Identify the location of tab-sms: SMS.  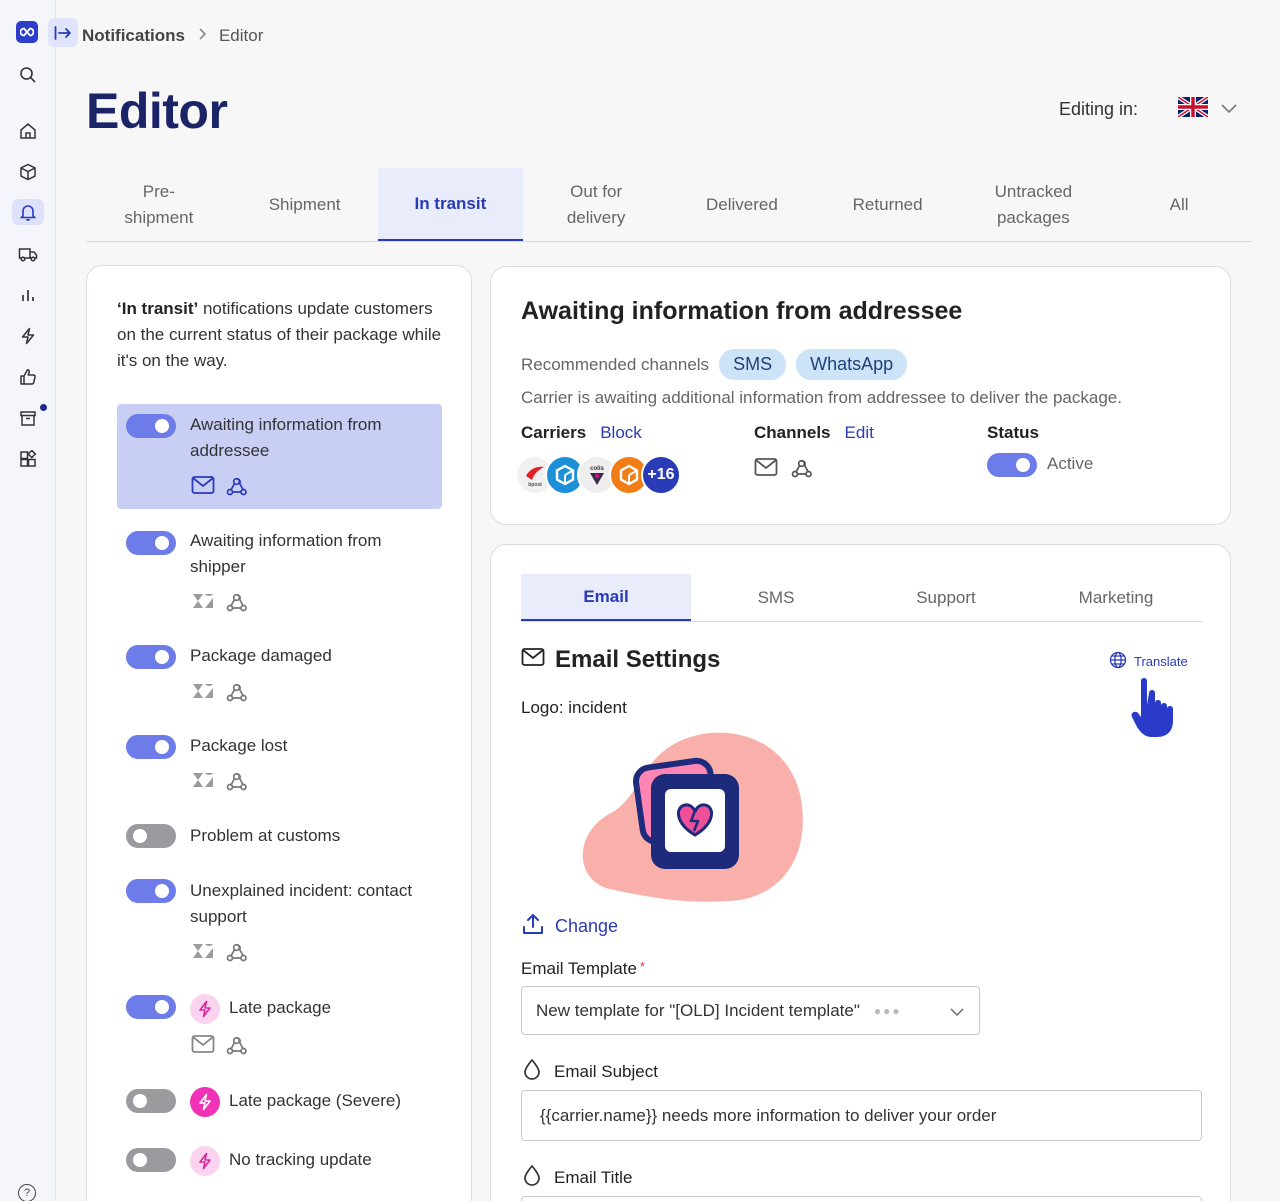
(776, 597).